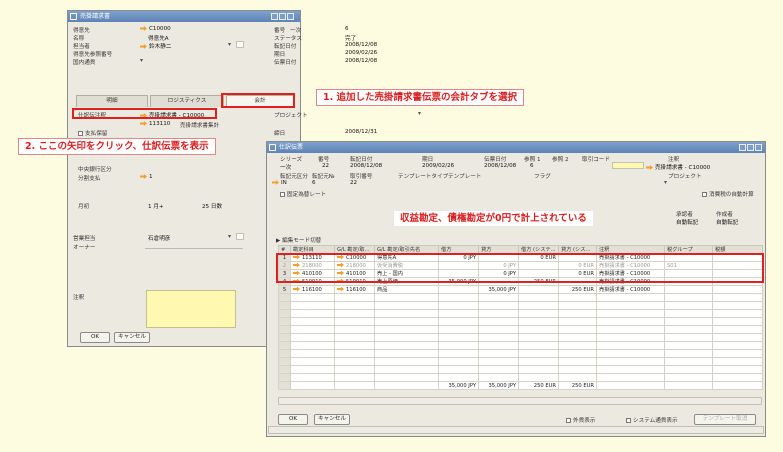 The height and width of the screenshot is (452, 783). What do you see at coordinates (725, 419) in the screenshot?
I see `cancel-template-button: テンプレート取消` at bounding box center [725, 419].